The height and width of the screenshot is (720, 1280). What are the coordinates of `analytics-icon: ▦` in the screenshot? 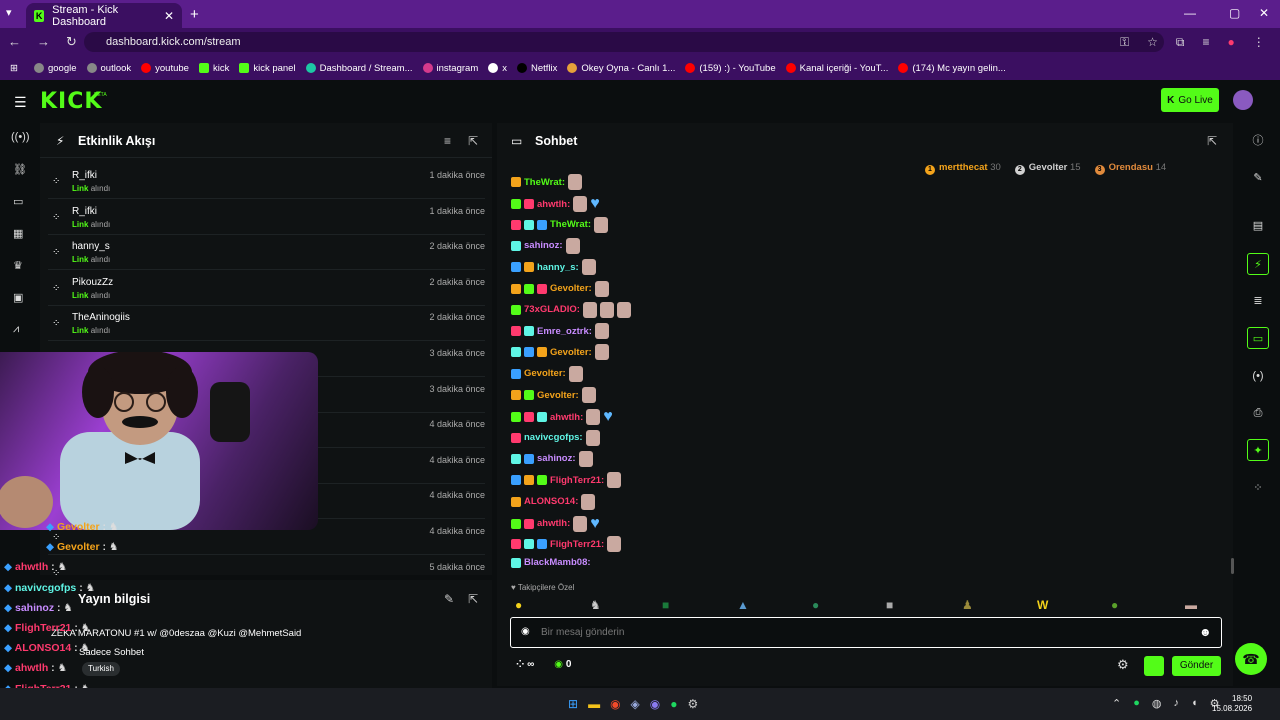 It's located at (18, 233).